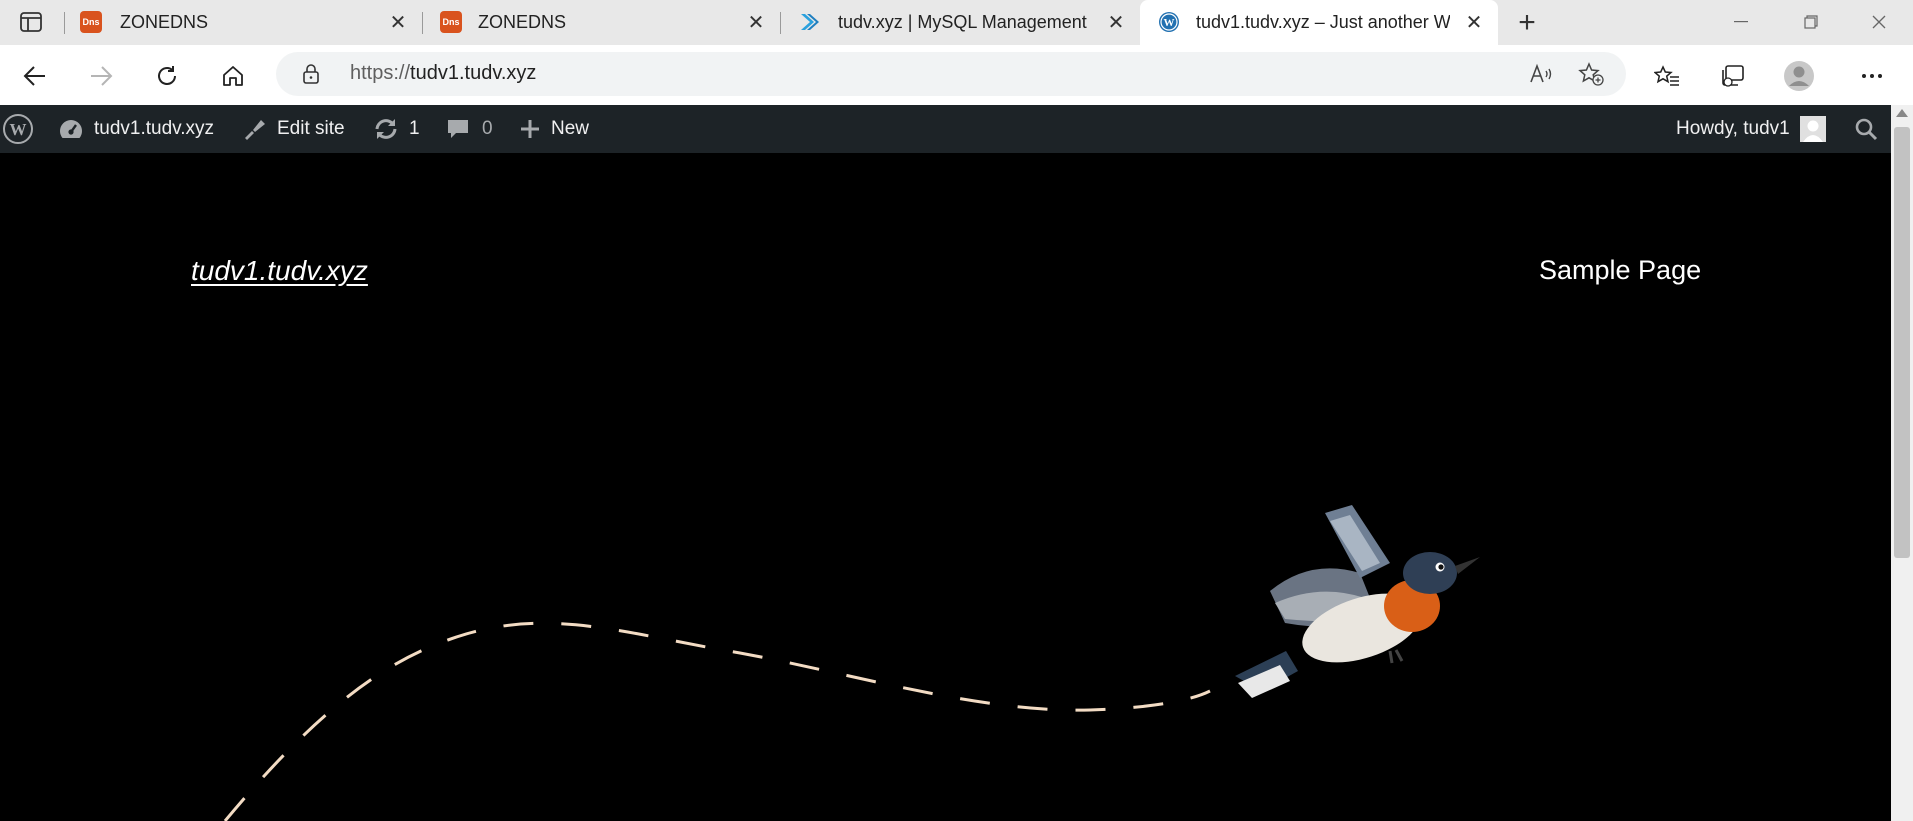  I want to click on wordpress-logo-icon: W, so click(18, 129).